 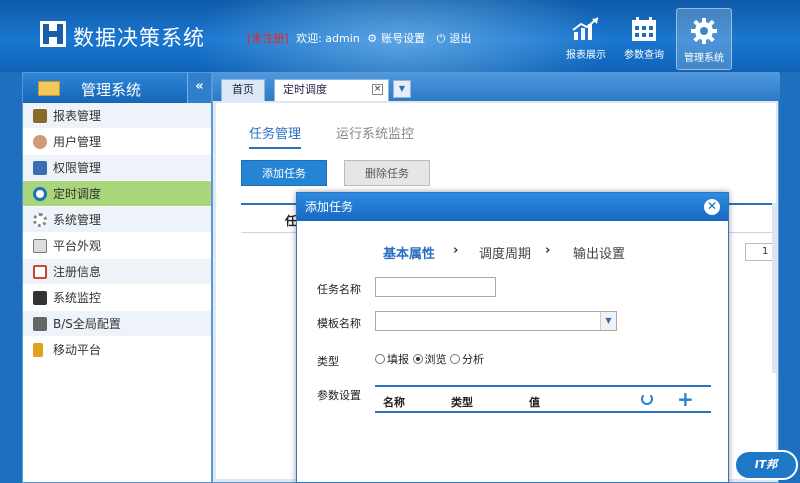 What do you see at coordinates (380, 359) in the screenshot?
I see `type-radio-fill` at bounding box center [380, 359].